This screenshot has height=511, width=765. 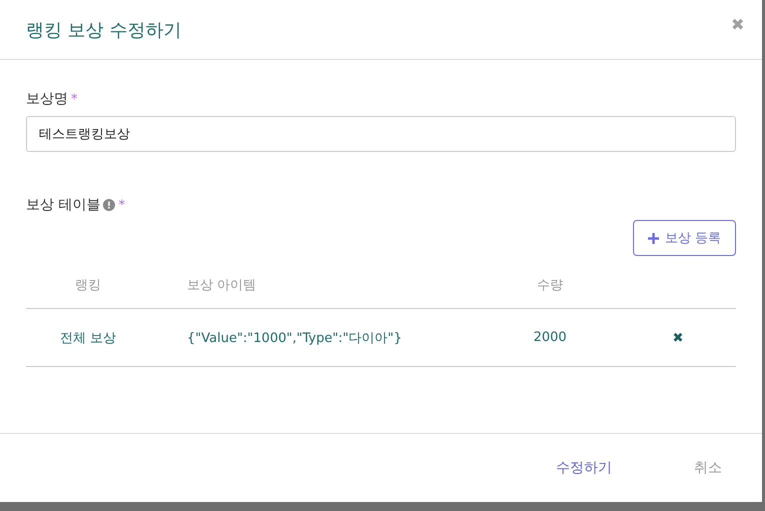 What do you see at coordinates (678, 337) in the screenshot?
I see `delete-button: ✖` at bounding box center [678, 337].